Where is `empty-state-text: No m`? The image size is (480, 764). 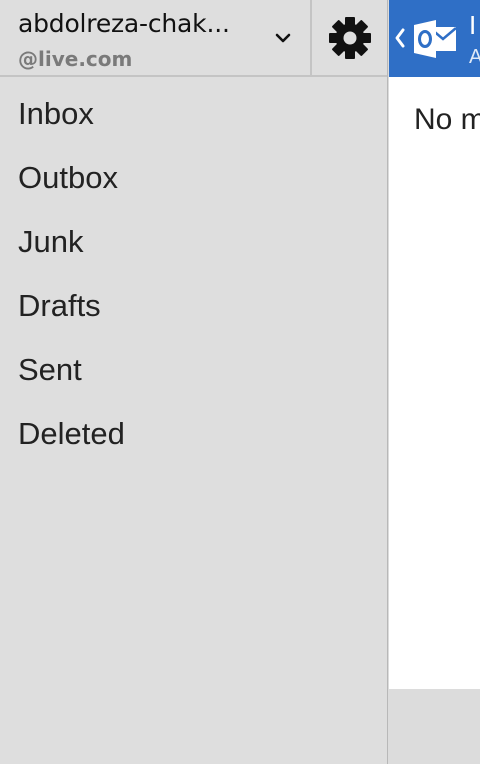
empty-state-text: No m is located at coordinates (447, 119).